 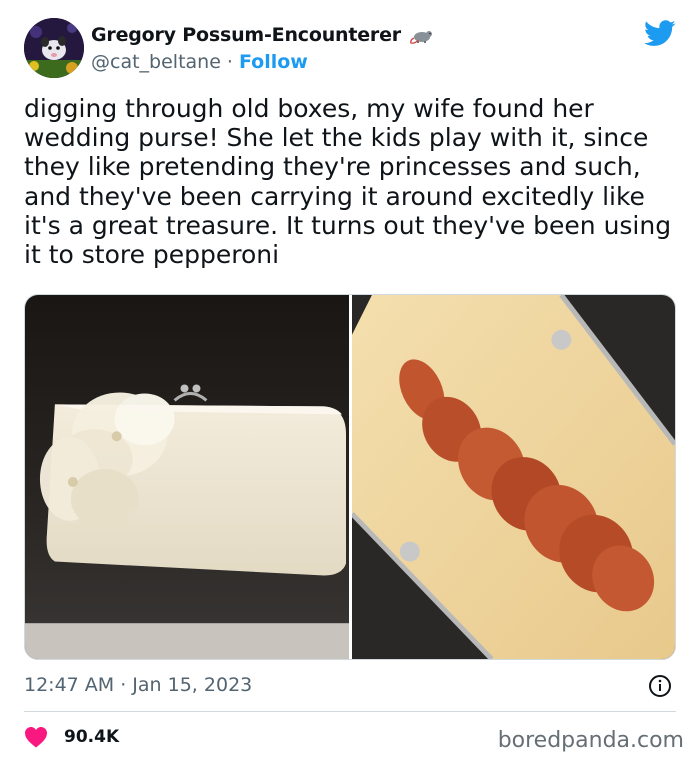 I want to click on tweet-meta: 12:47 AM · Jan 15, 2023, so click(x=350, y=687).